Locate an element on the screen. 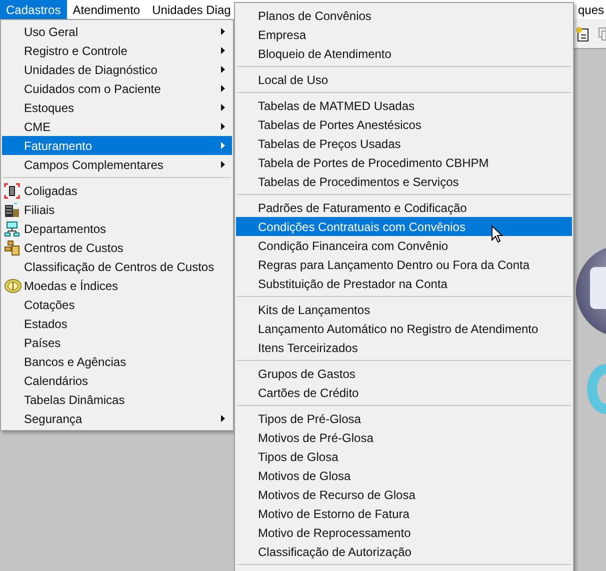 The image size is (606, 571). coin-icon is located at coordinates (13, 286).